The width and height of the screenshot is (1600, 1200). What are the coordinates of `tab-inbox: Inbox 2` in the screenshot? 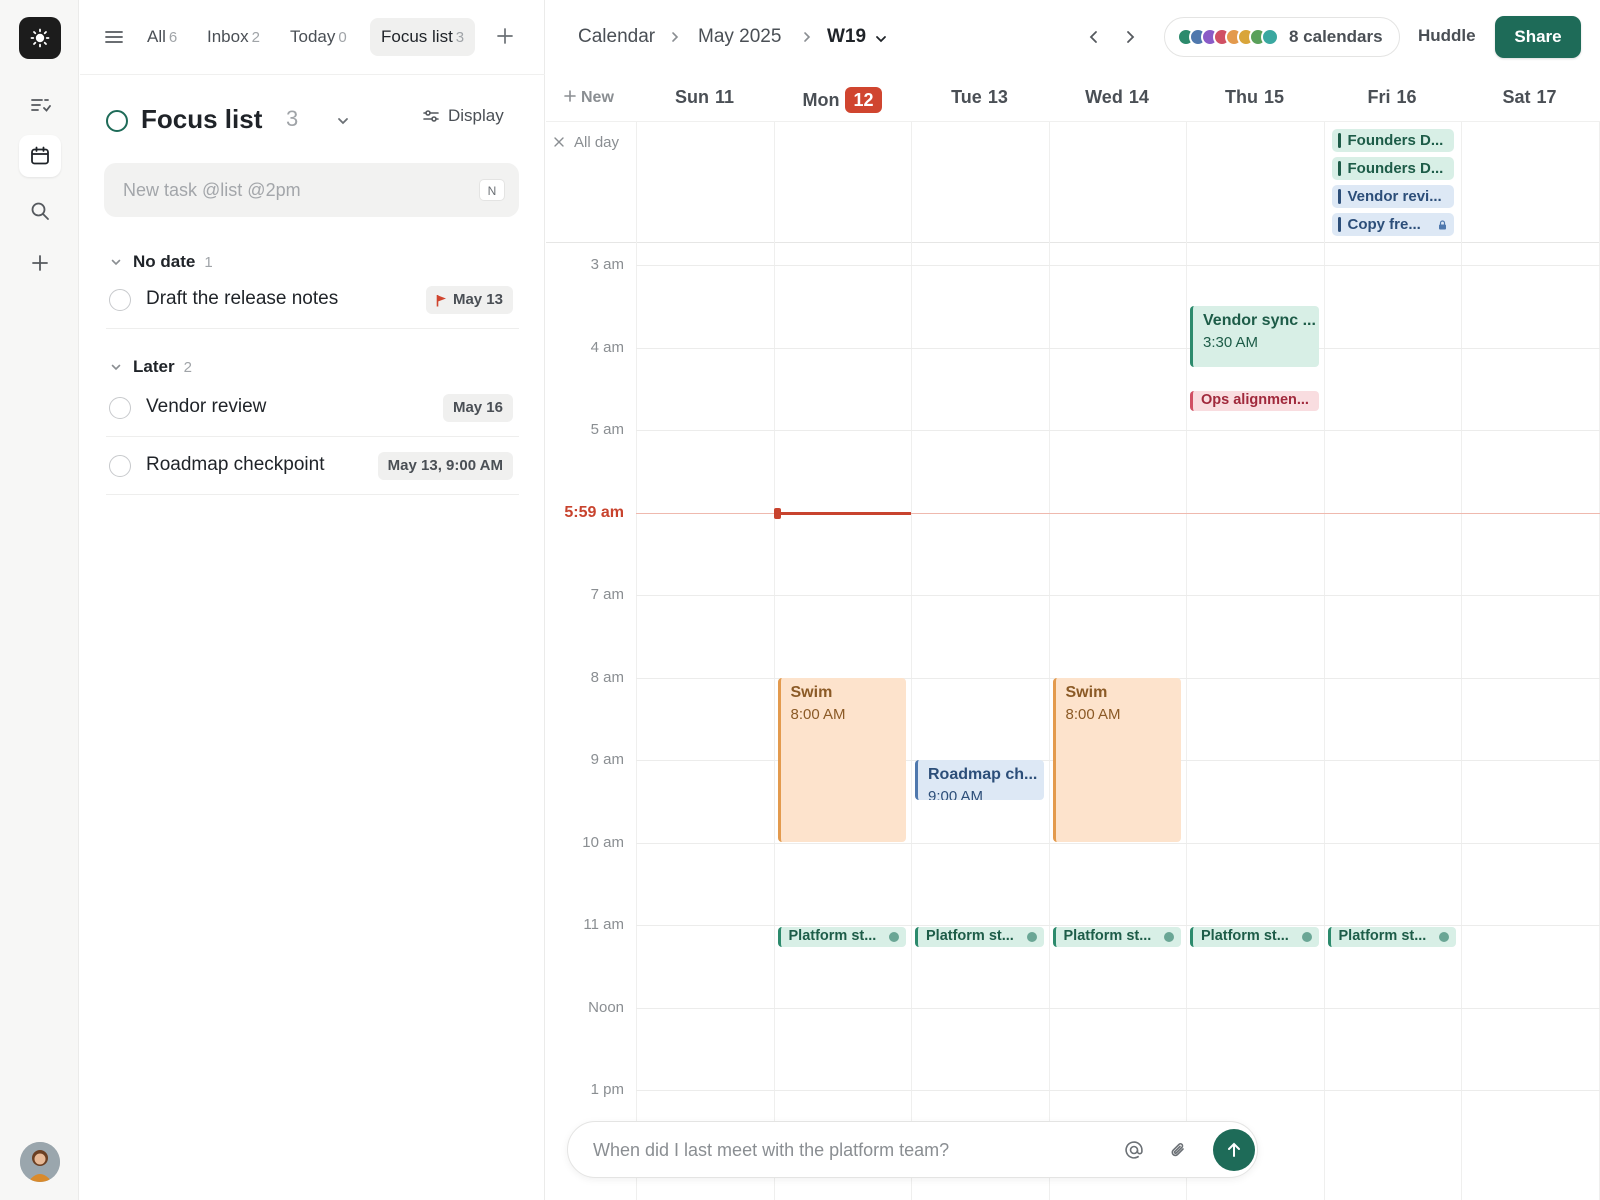 It's located at (233, 37).